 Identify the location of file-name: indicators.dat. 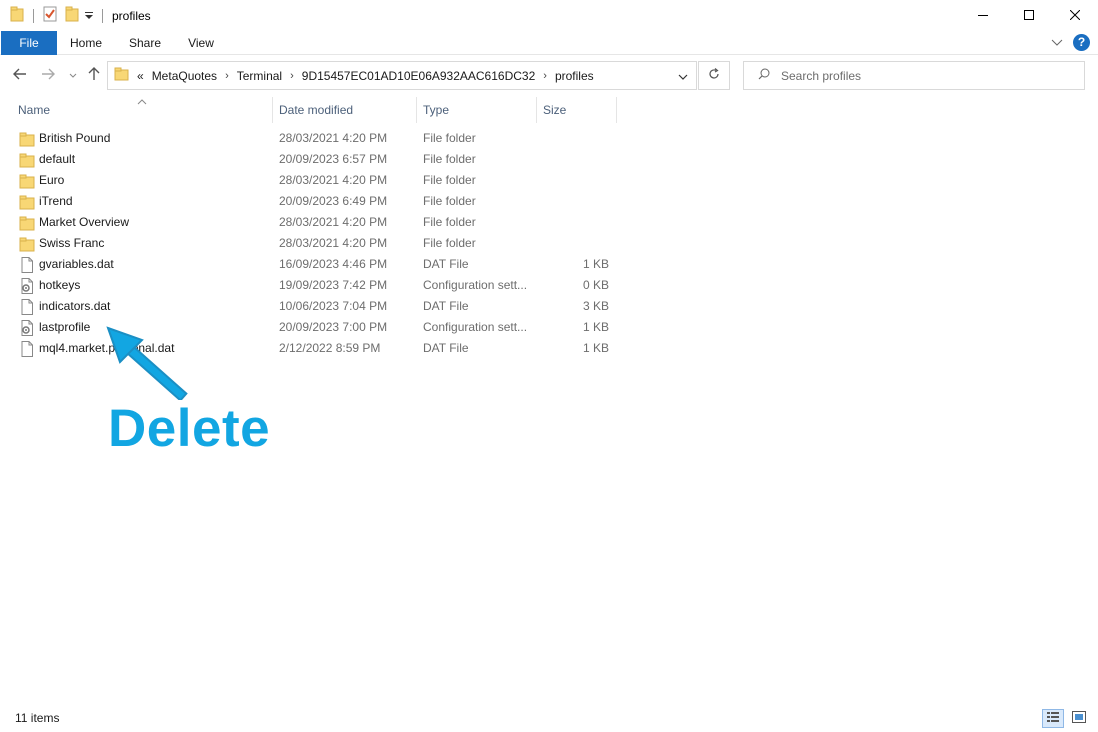
(74, 306).